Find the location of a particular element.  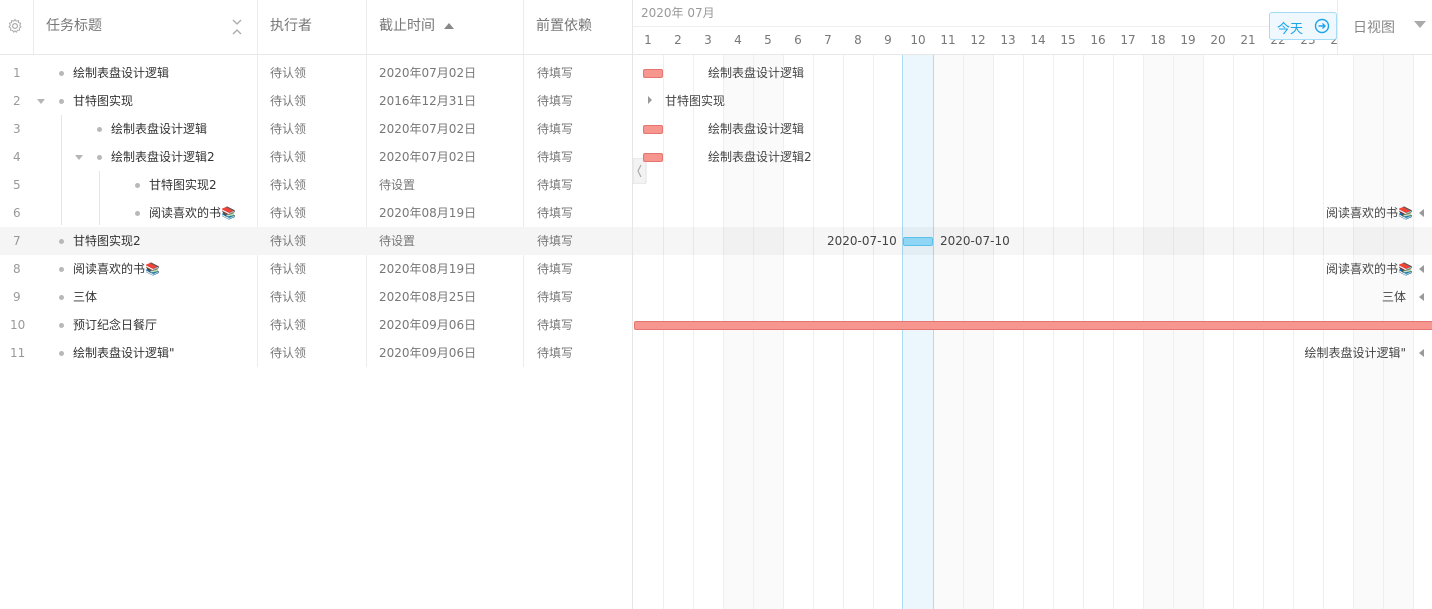

task-title: 三体 is located at coordinates (85, 297).